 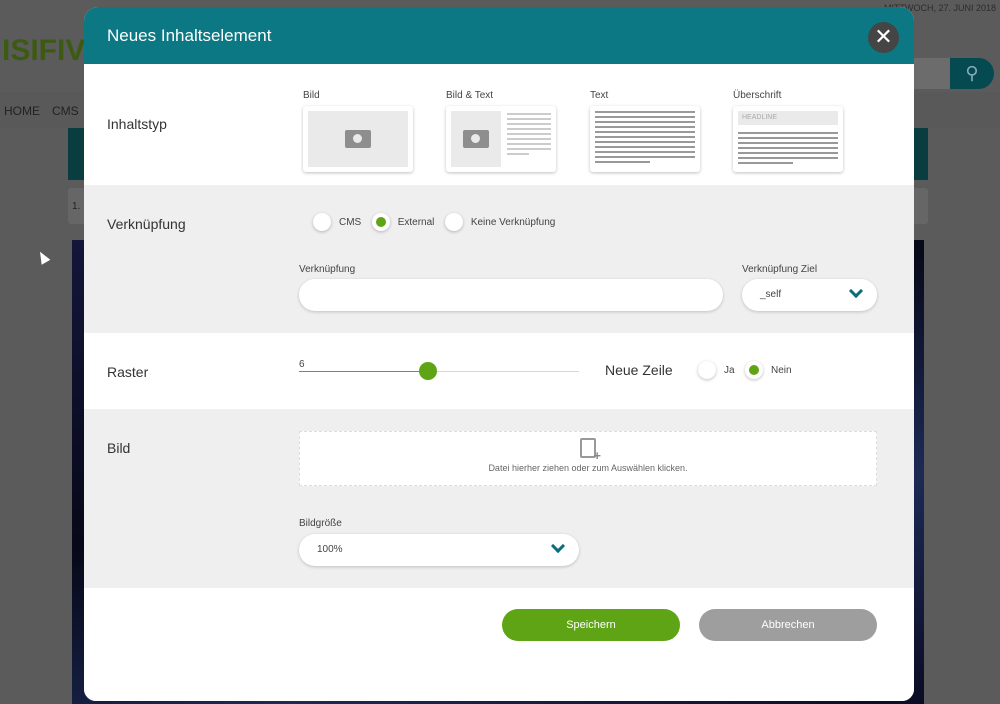 I want to click on background-search-input, so click(x=930, y=73).